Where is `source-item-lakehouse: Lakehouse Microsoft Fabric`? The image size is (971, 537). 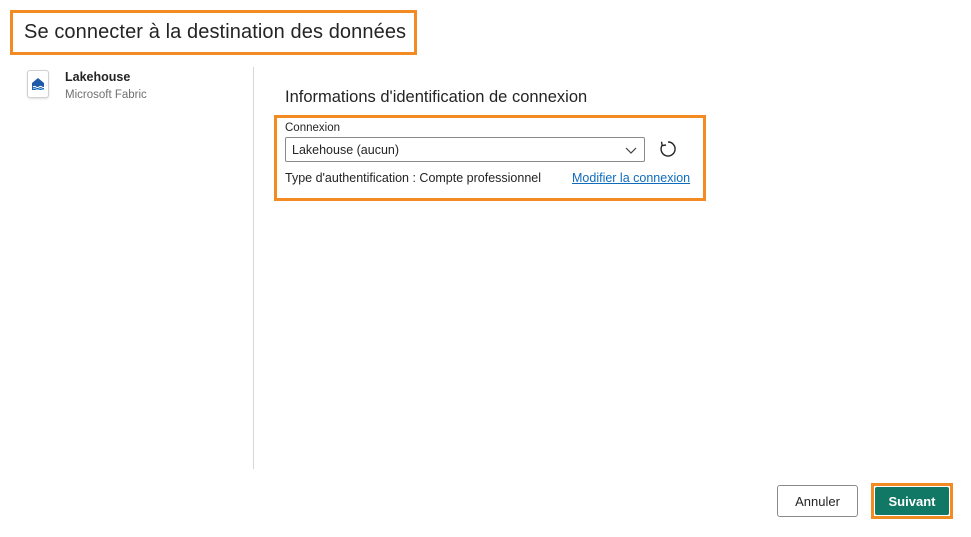
source-item-lakehouse: Lakehouse Microsoft Fabric is located at coordinates (87, 85).